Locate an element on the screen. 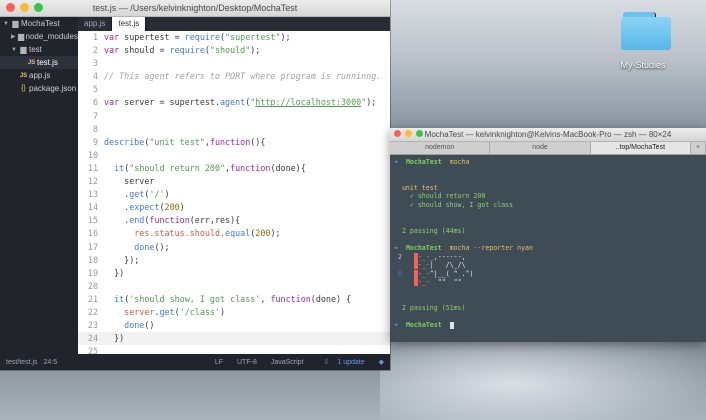 This screenshot has height=420, width=706. status-line-ending: LF is located at coordinates (219, 362).